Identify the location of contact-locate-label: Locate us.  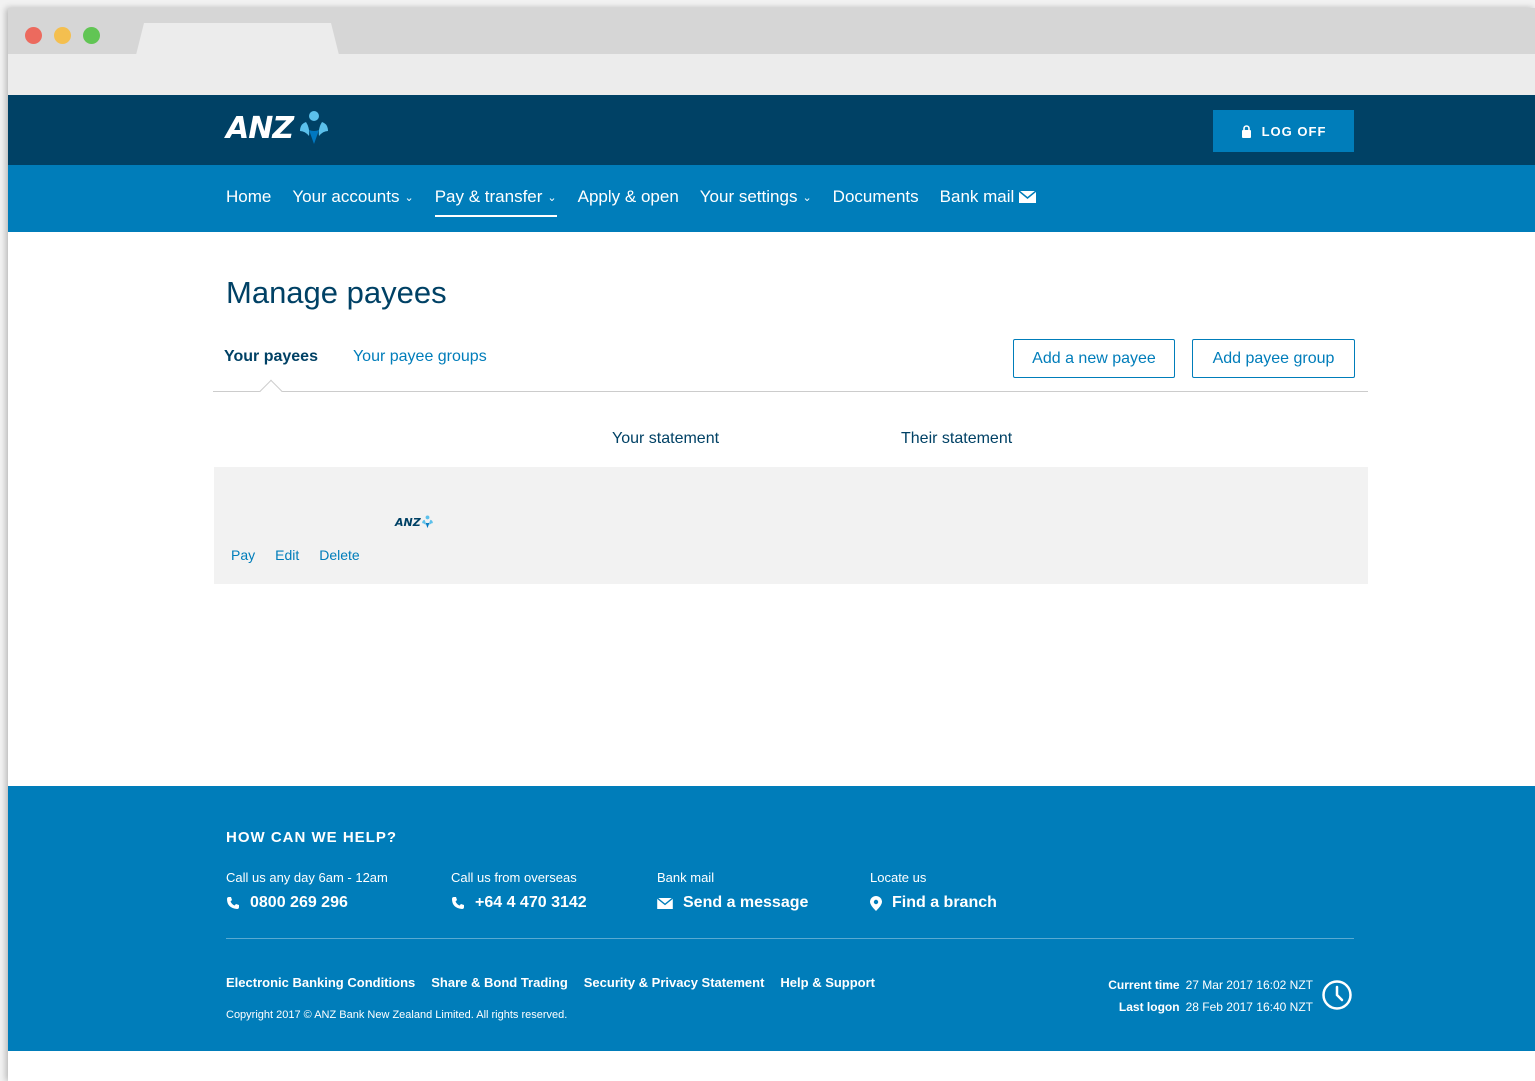
(898, 877).